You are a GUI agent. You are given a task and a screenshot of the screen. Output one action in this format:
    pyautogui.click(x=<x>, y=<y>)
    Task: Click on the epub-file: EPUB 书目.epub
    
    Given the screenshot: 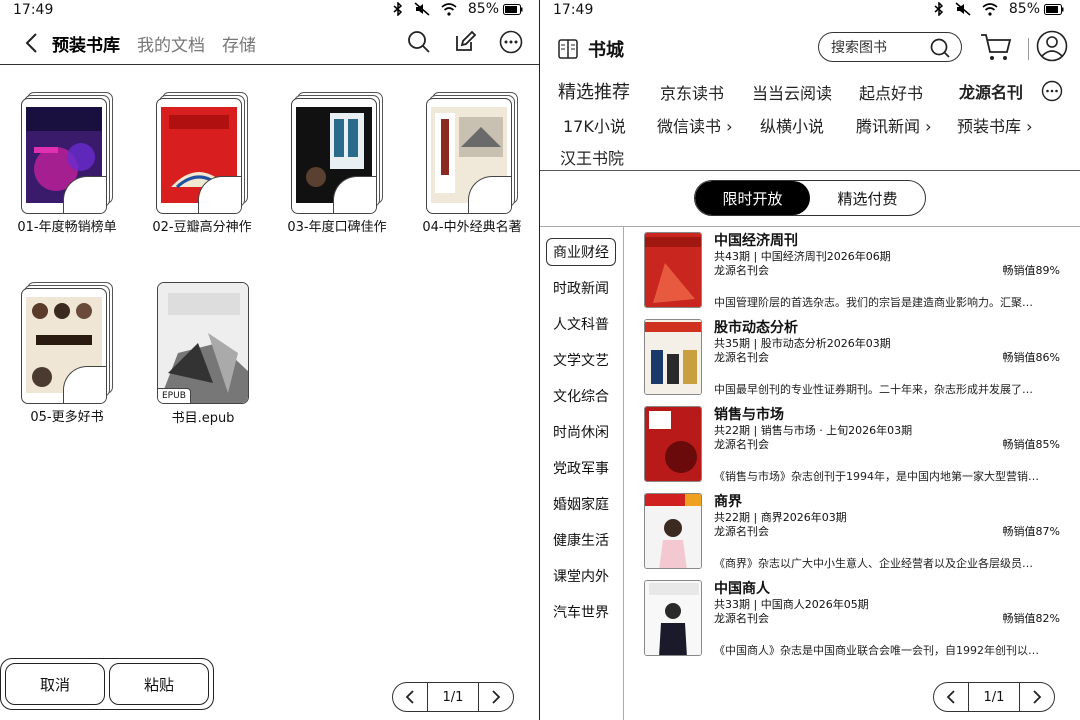 What is the action you would take?
    pyautogui.click(x=203, y=354)
    